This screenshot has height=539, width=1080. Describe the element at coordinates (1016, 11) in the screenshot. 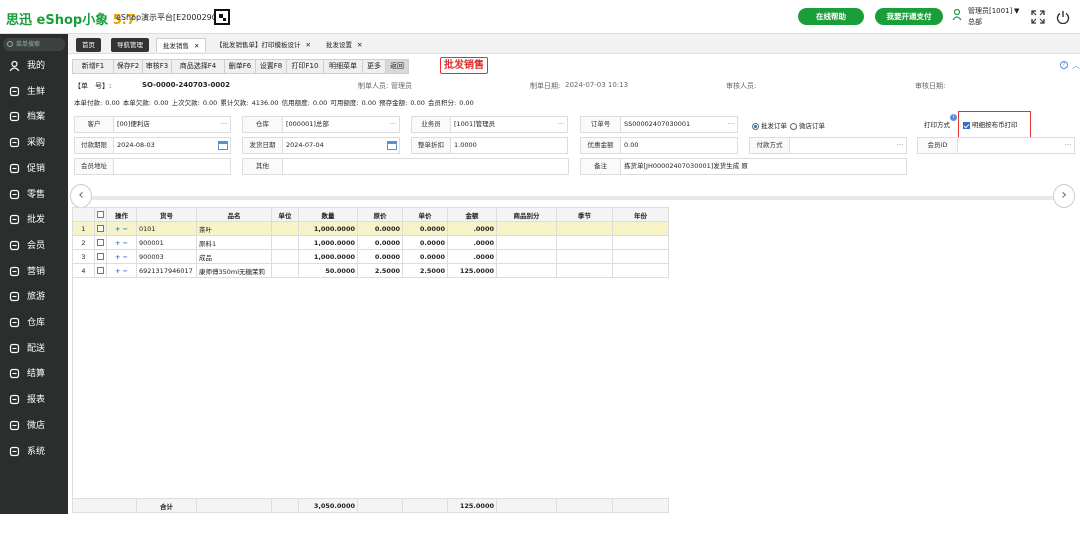

I see `user-menu-chevron-icon: ▼` at that location.